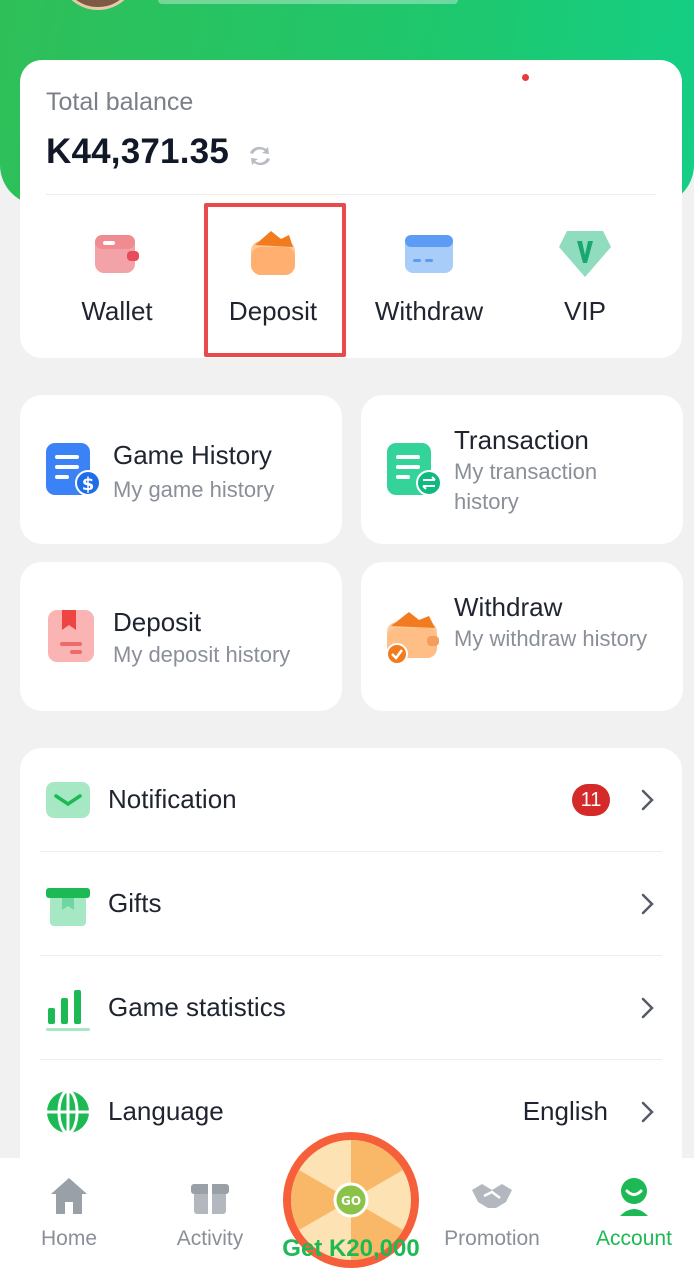  I want to click on unread-count-badge: 11, so click(591, 800).